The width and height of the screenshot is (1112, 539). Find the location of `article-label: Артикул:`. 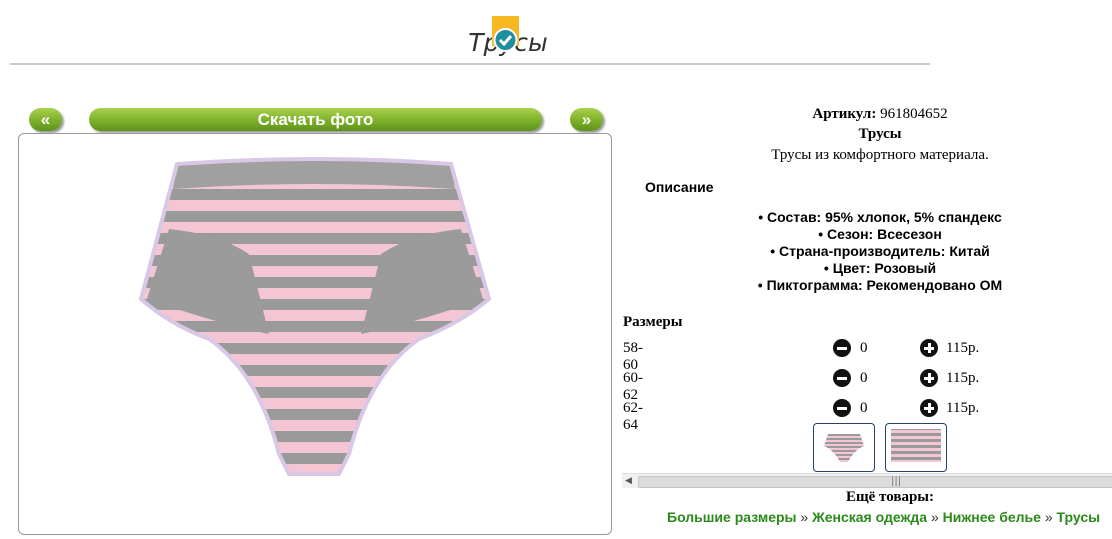

article-label: Артикул: is located at coordinates (844, 114).